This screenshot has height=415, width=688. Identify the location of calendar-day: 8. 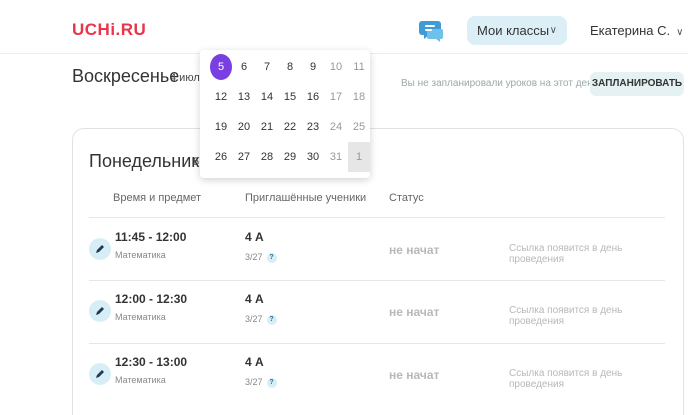
(290, 67).